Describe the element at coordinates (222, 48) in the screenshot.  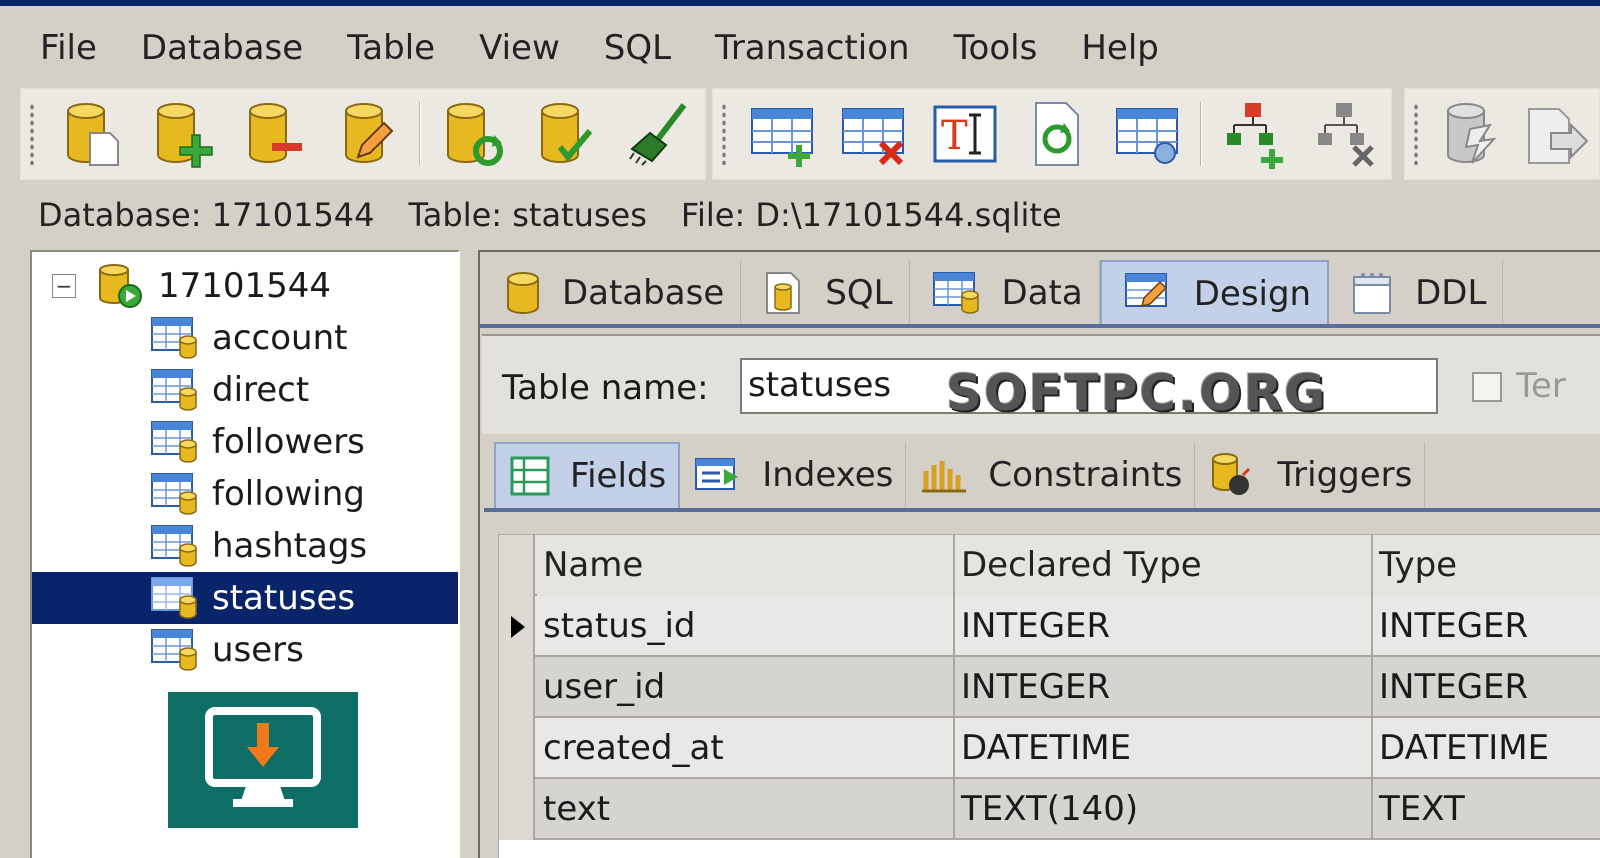
I see `menu-database: Database` at that location.